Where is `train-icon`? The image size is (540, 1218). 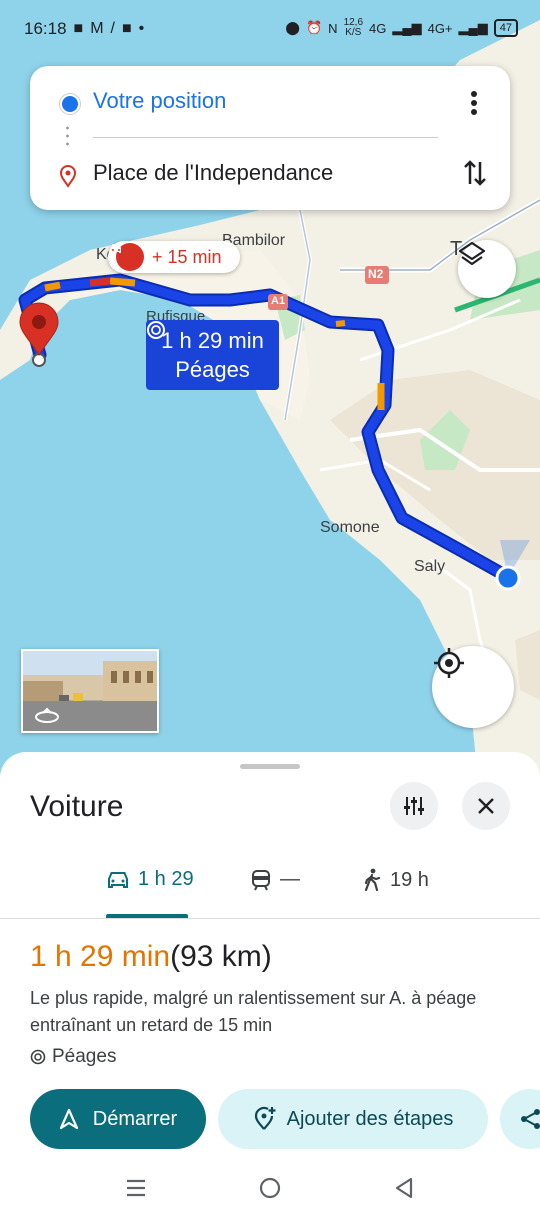 train-icon is located at coordinates (261, 879).